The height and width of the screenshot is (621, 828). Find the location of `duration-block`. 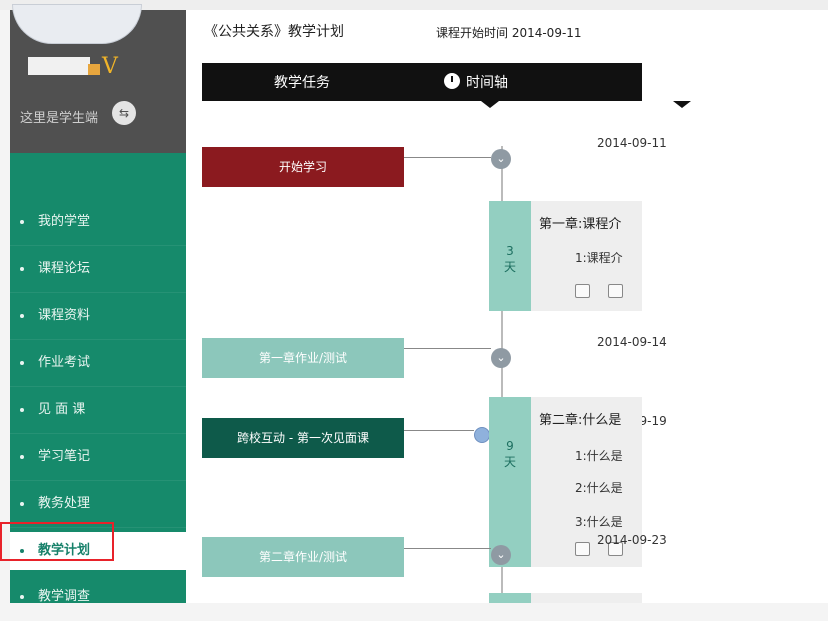

duration-block is located at coordinates (510, 598).